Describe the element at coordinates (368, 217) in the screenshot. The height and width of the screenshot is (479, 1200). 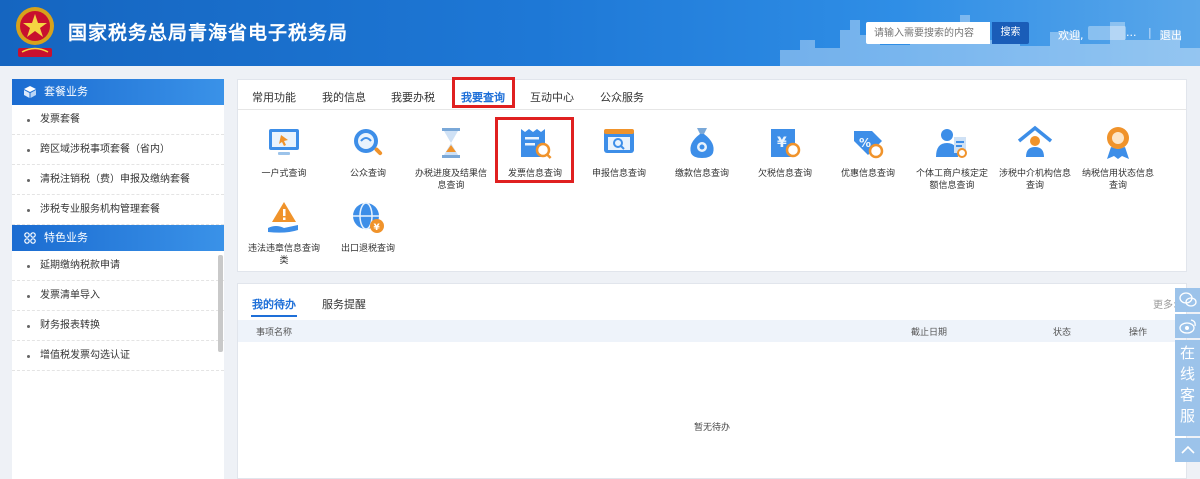
I see `globe-yen-icon: ¥` at that location.